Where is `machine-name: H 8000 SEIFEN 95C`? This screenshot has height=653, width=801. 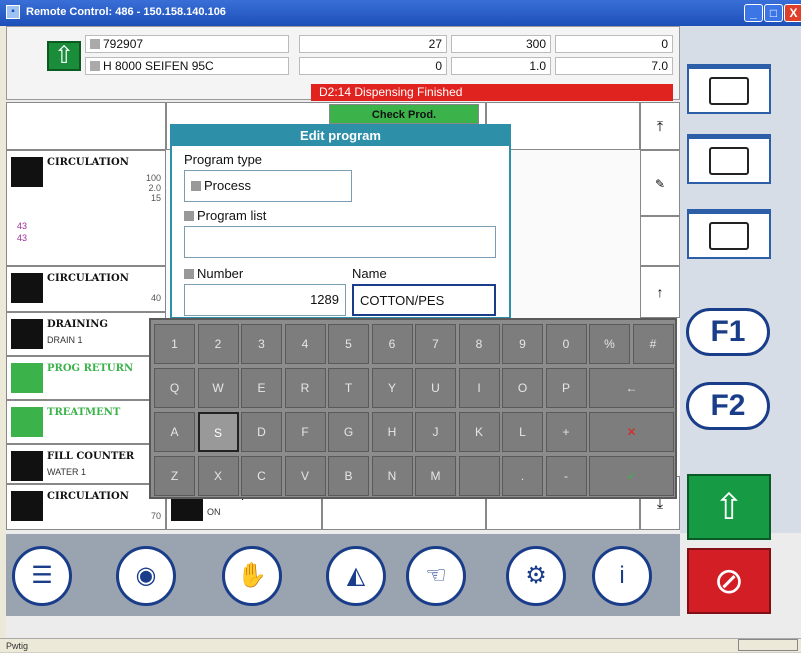
machine-name: H 8000 SEIFEN 95C is located at coordinates (187, 66).